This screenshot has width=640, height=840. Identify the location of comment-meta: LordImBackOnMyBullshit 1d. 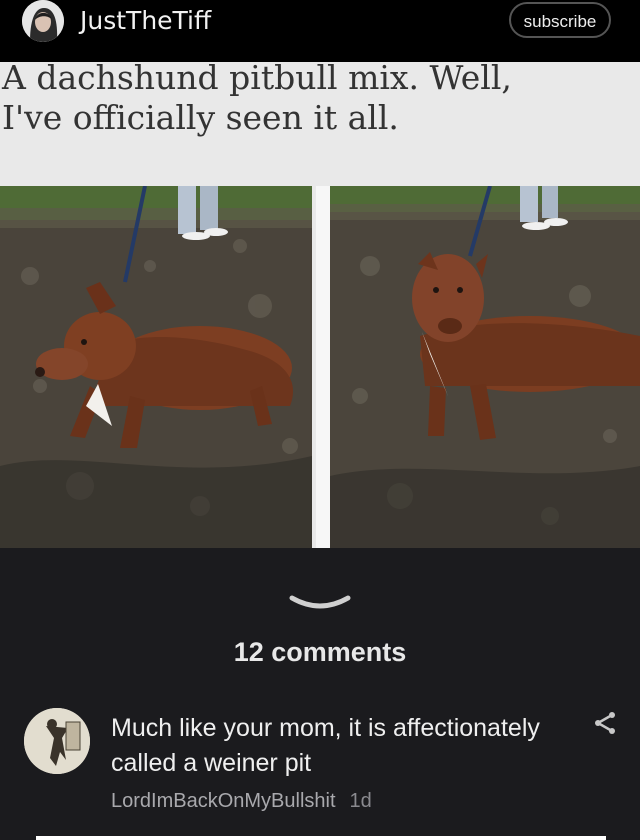
(241, 801).